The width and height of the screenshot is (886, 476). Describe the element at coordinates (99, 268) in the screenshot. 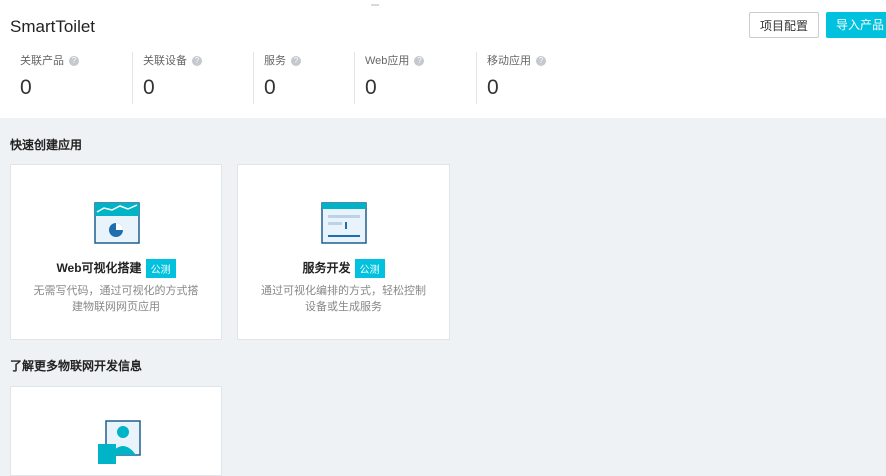

I see `card-name: Web可视化搭建` at that location.